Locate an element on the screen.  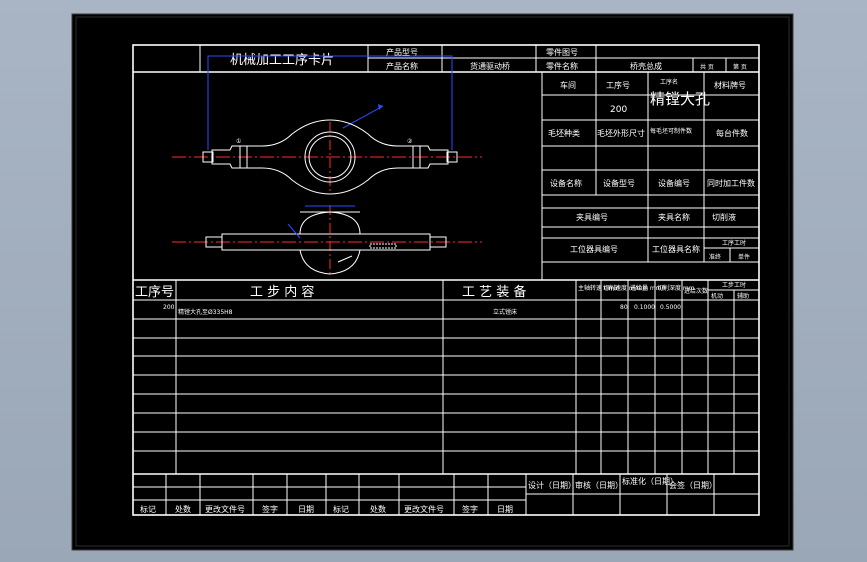
col-header-passes: 进给次数 is located at coordinates (696, 291).